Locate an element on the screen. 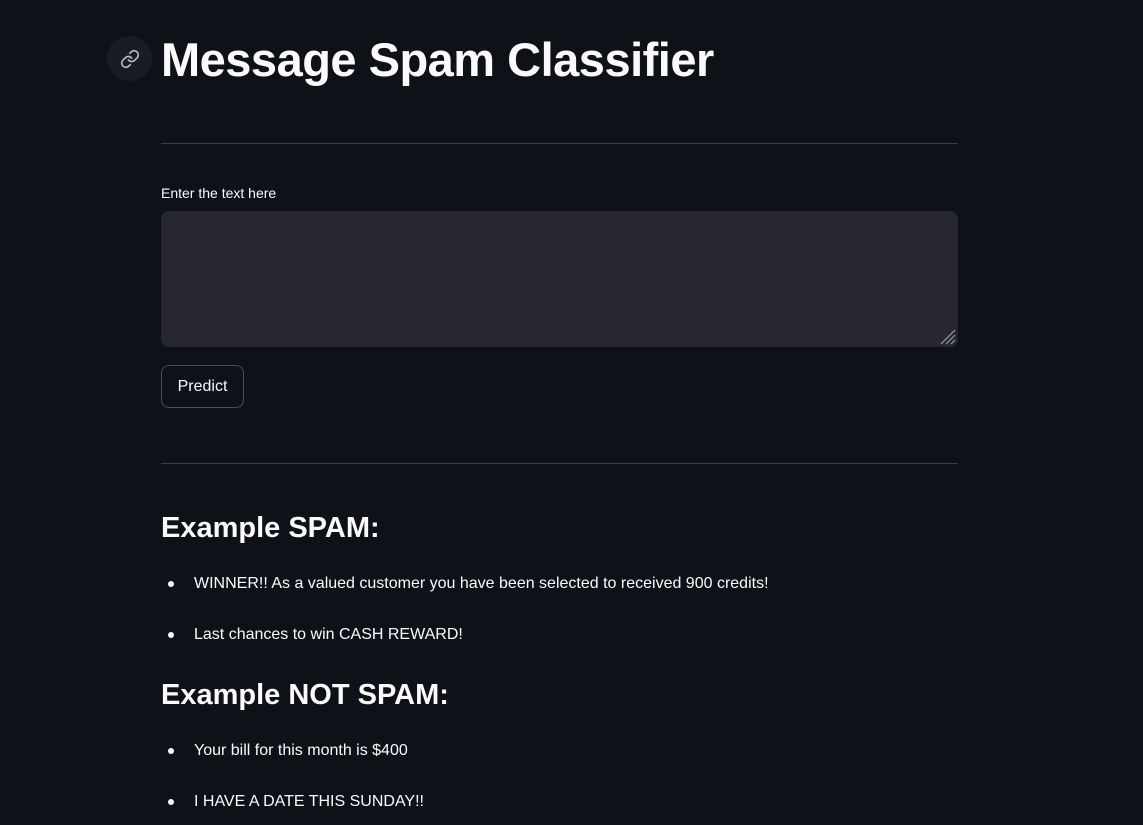  list-item: Your bill for this month is $400 is located at coordinates (292, 751).